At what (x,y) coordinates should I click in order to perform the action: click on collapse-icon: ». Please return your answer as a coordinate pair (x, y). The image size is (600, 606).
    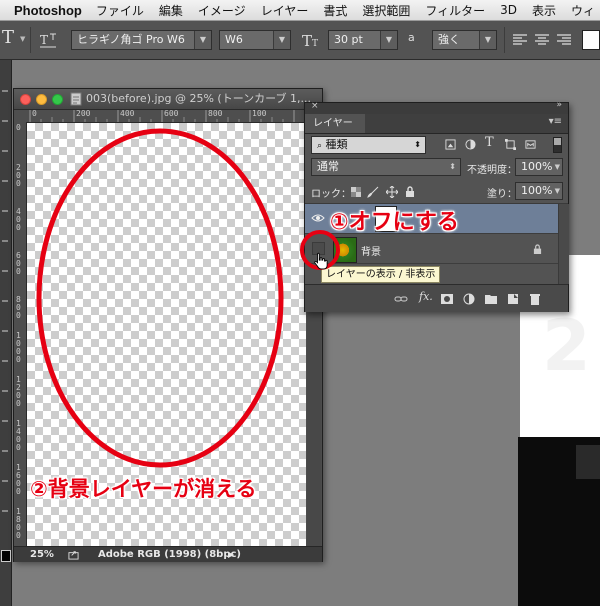
    Looking at the image, I should click on (559, 105).